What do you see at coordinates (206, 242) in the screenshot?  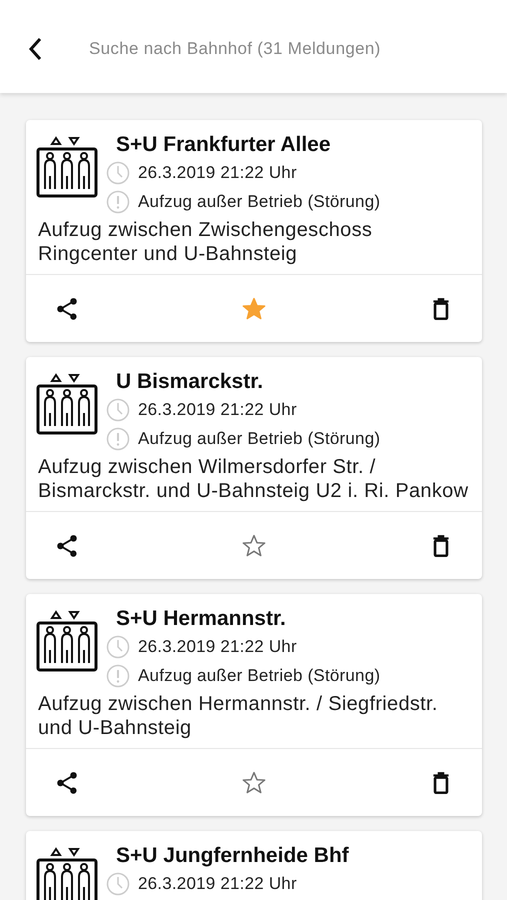 I see `description: Aufzug zwischen Zwischengeschoss Ringcenter und U-Bahnsteig` at bounding box center [206, 242].